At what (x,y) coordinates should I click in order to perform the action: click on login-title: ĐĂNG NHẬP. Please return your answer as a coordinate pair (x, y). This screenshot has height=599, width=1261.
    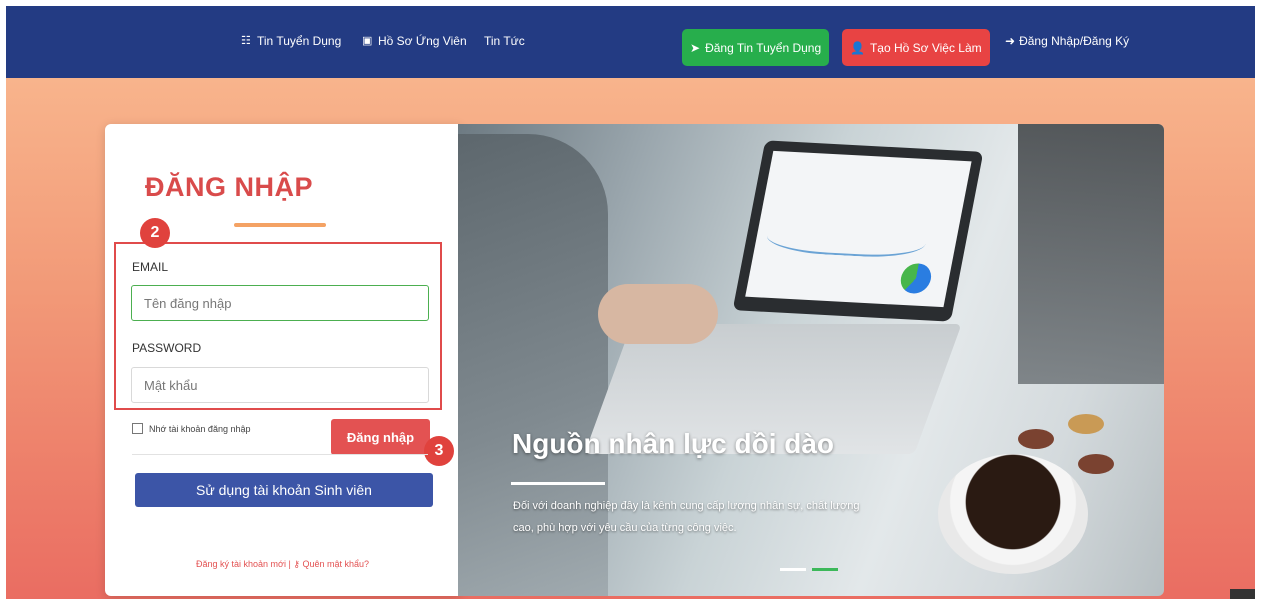
    Looking at the image, I should click on (228, 187).